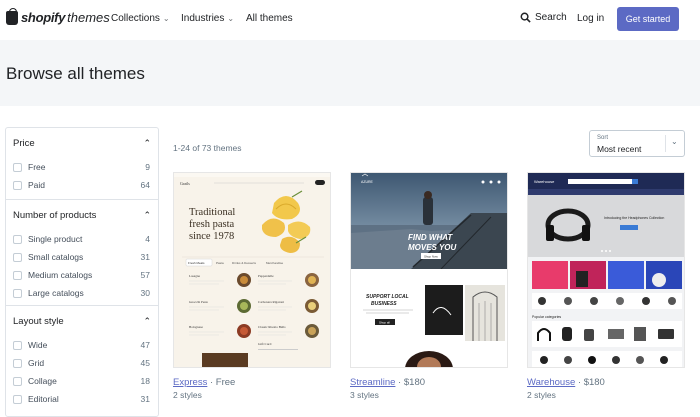 This screenshot has width=700, height=417. Describe the element at coordinates (12, 16) in the screenshot. I see `shopify-bag-icon` at that location.